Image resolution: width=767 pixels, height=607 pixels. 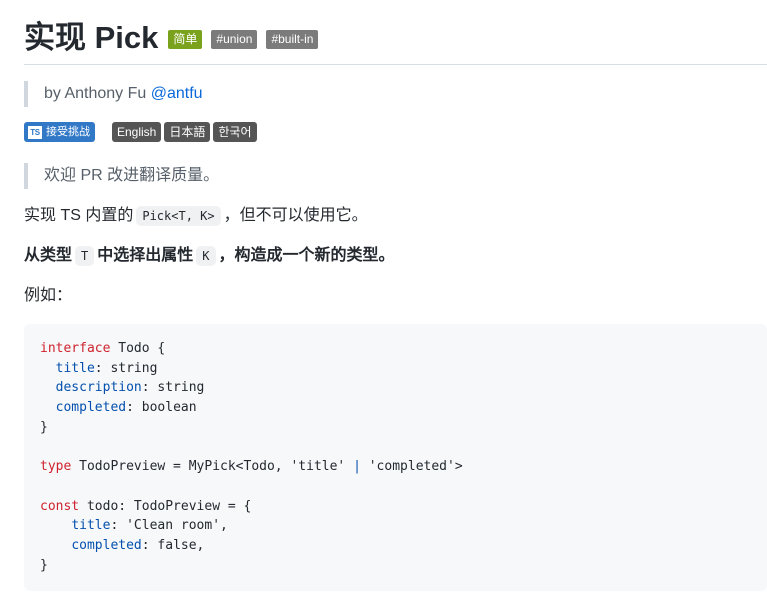 I want to click on language-link-korean: 한국어, so click(x=235, y=132).